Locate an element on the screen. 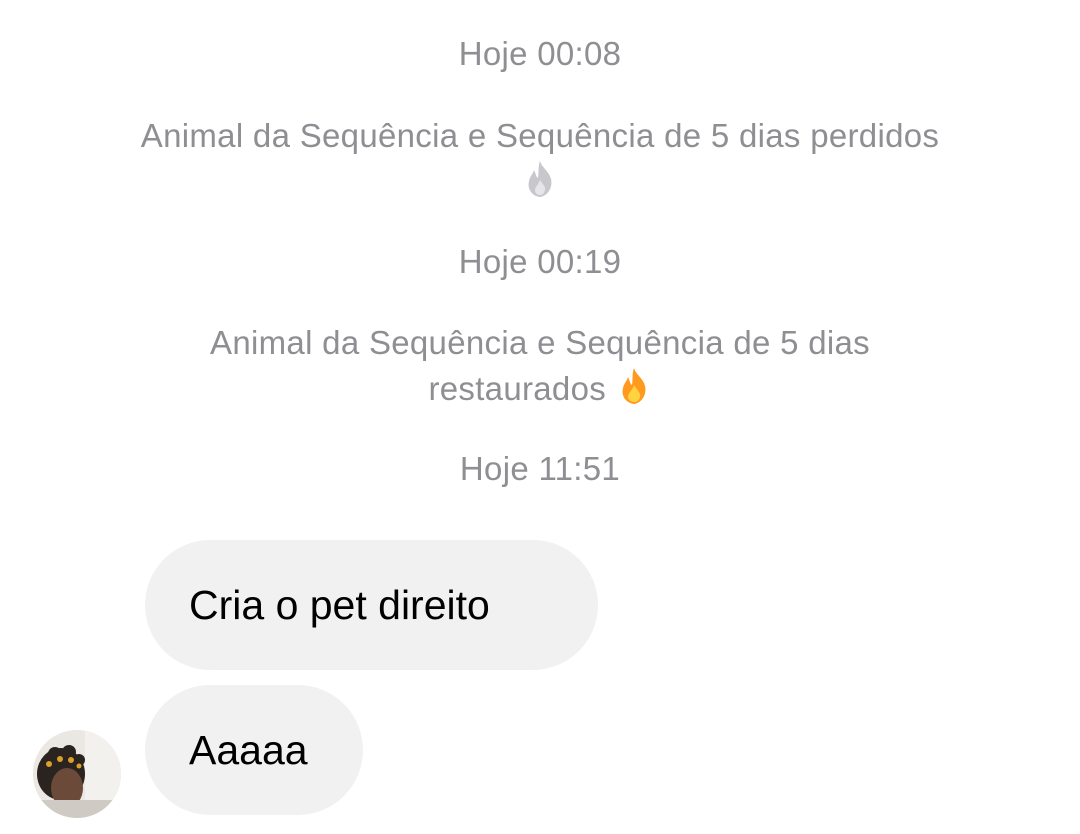  flame-icon-row is located at coordinates (540, 182).